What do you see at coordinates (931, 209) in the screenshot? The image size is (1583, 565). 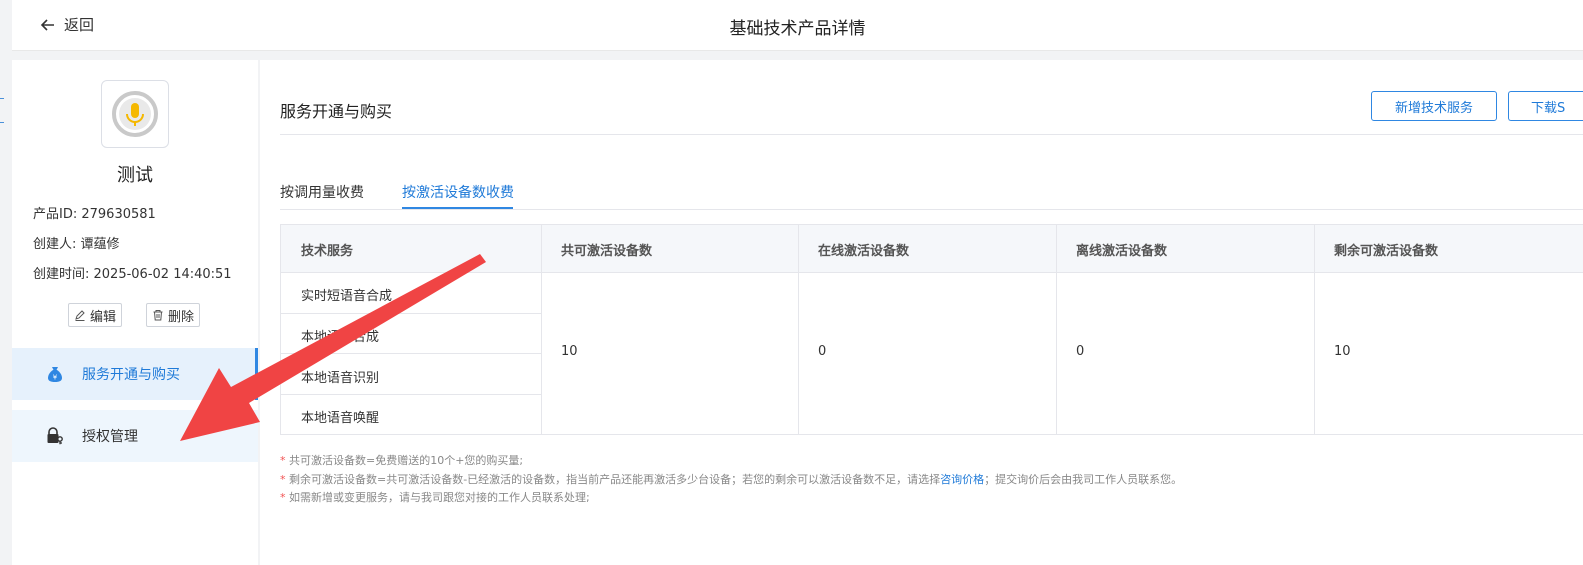 I see `tabs-divider` at bounding box center [931, 209].